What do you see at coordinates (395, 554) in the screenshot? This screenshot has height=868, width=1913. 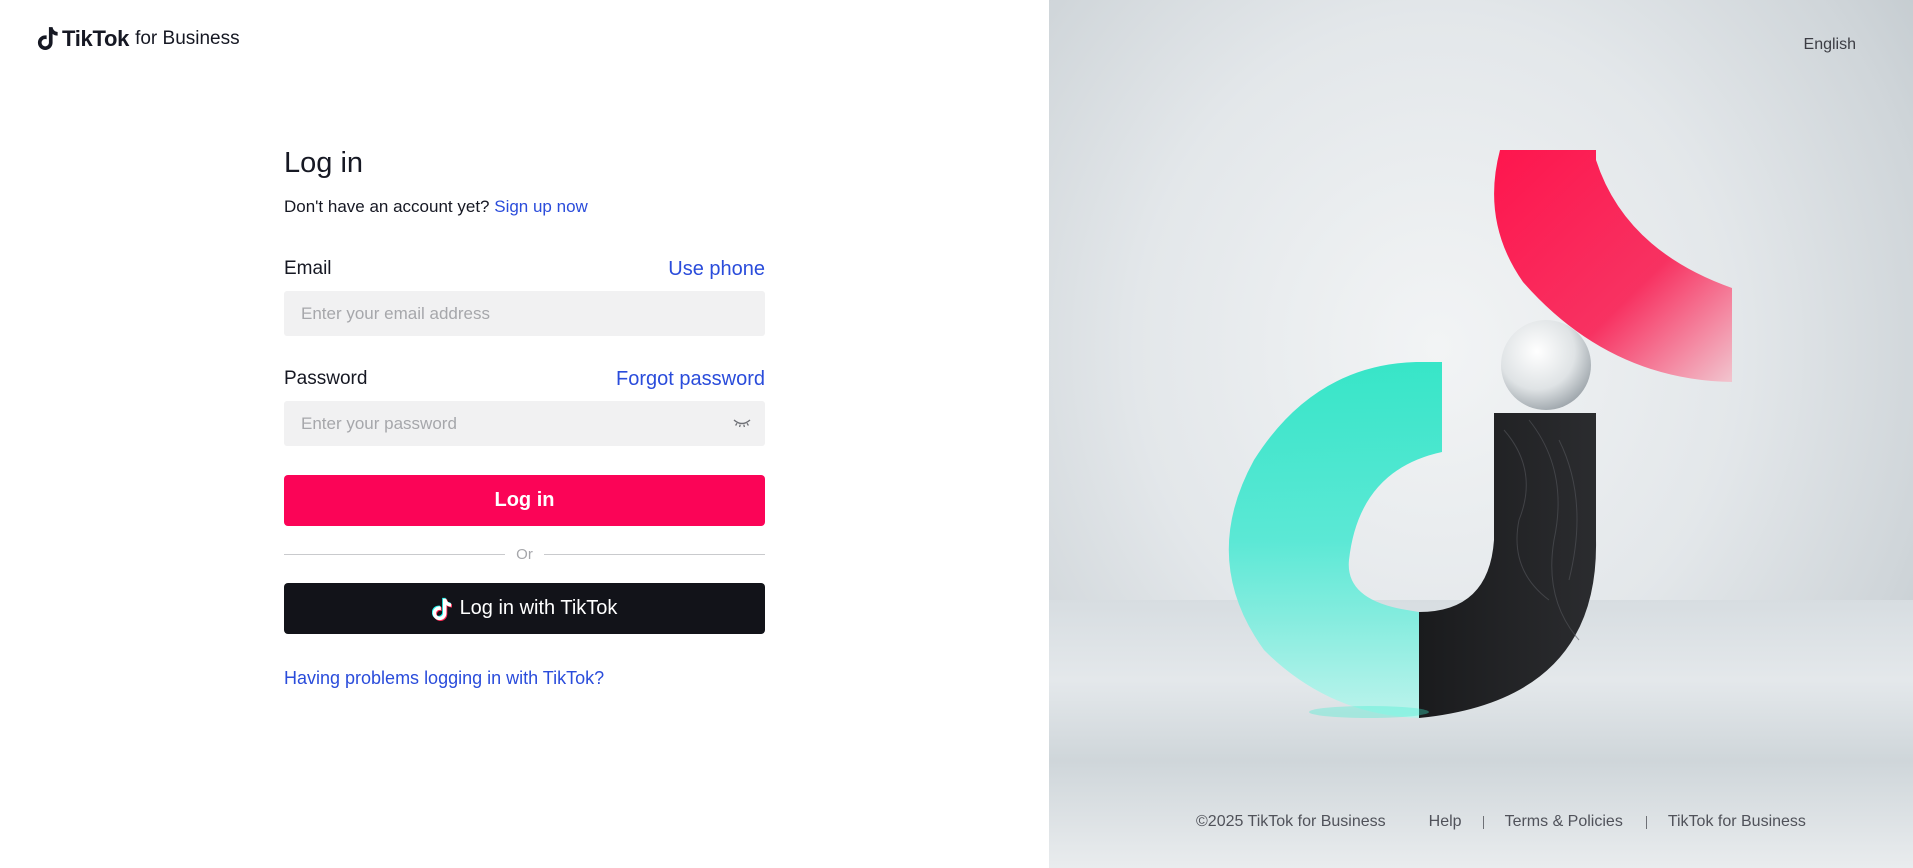 I see `divider-line-left` at bounding box center [395, 554].